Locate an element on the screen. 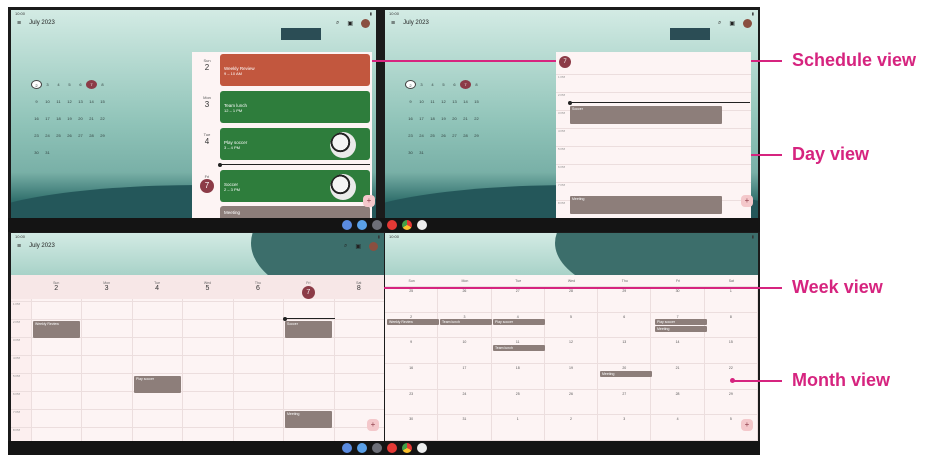  event-card-weekly-review: Weekly Review 9 – 10 AM is located at coordinates (295, 70).